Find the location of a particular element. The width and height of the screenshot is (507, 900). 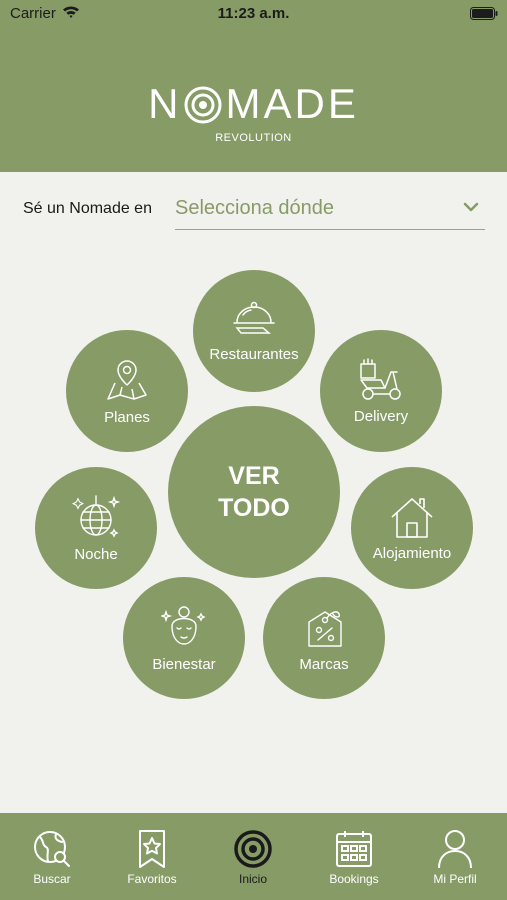

category-marcas-button: Marcas is located at coordinates (324, 638).